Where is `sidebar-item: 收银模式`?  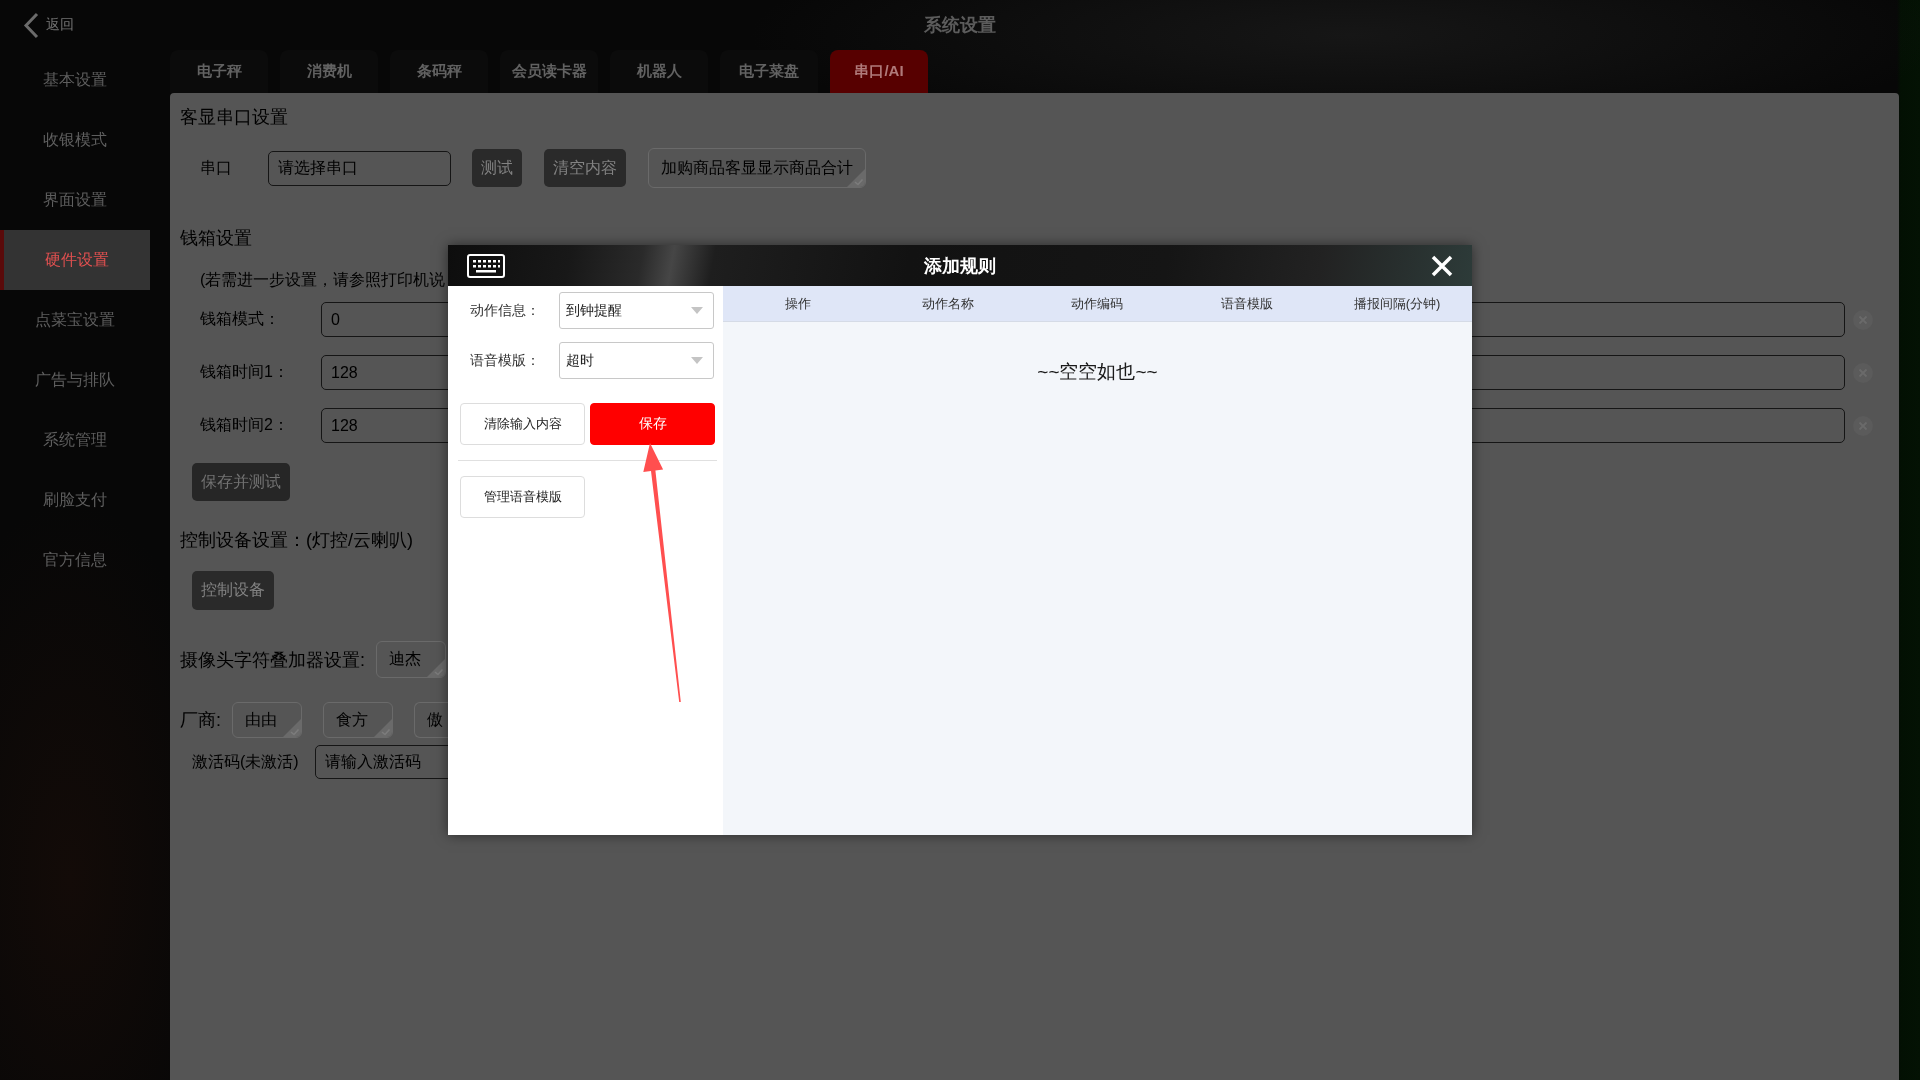
sidebar-item: 收银模式 is located at coordinates (75, 140).